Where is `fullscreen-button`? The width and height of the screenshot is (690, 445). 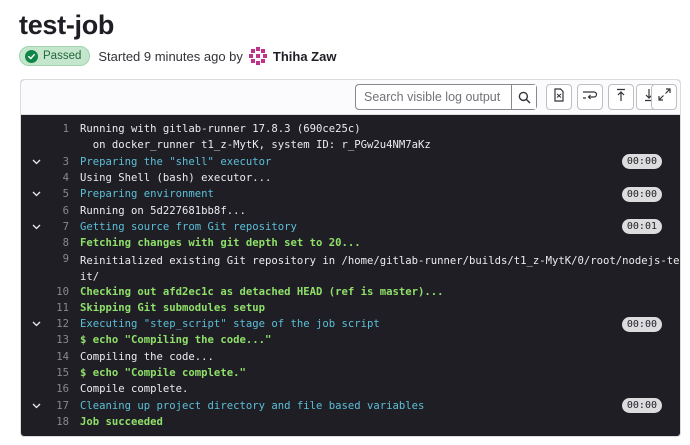 fullscreen-button is located at coordinates (664, 97).